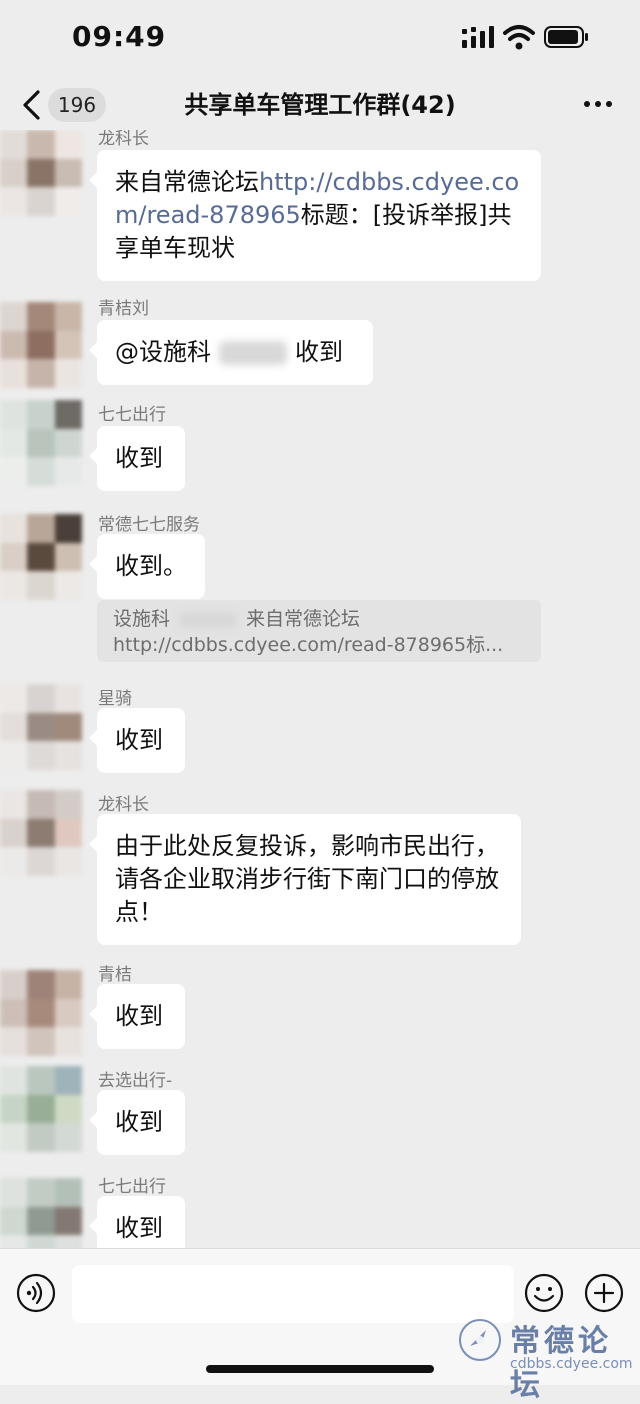  I want to click on add-attachment-icon, so click(604, 1293).